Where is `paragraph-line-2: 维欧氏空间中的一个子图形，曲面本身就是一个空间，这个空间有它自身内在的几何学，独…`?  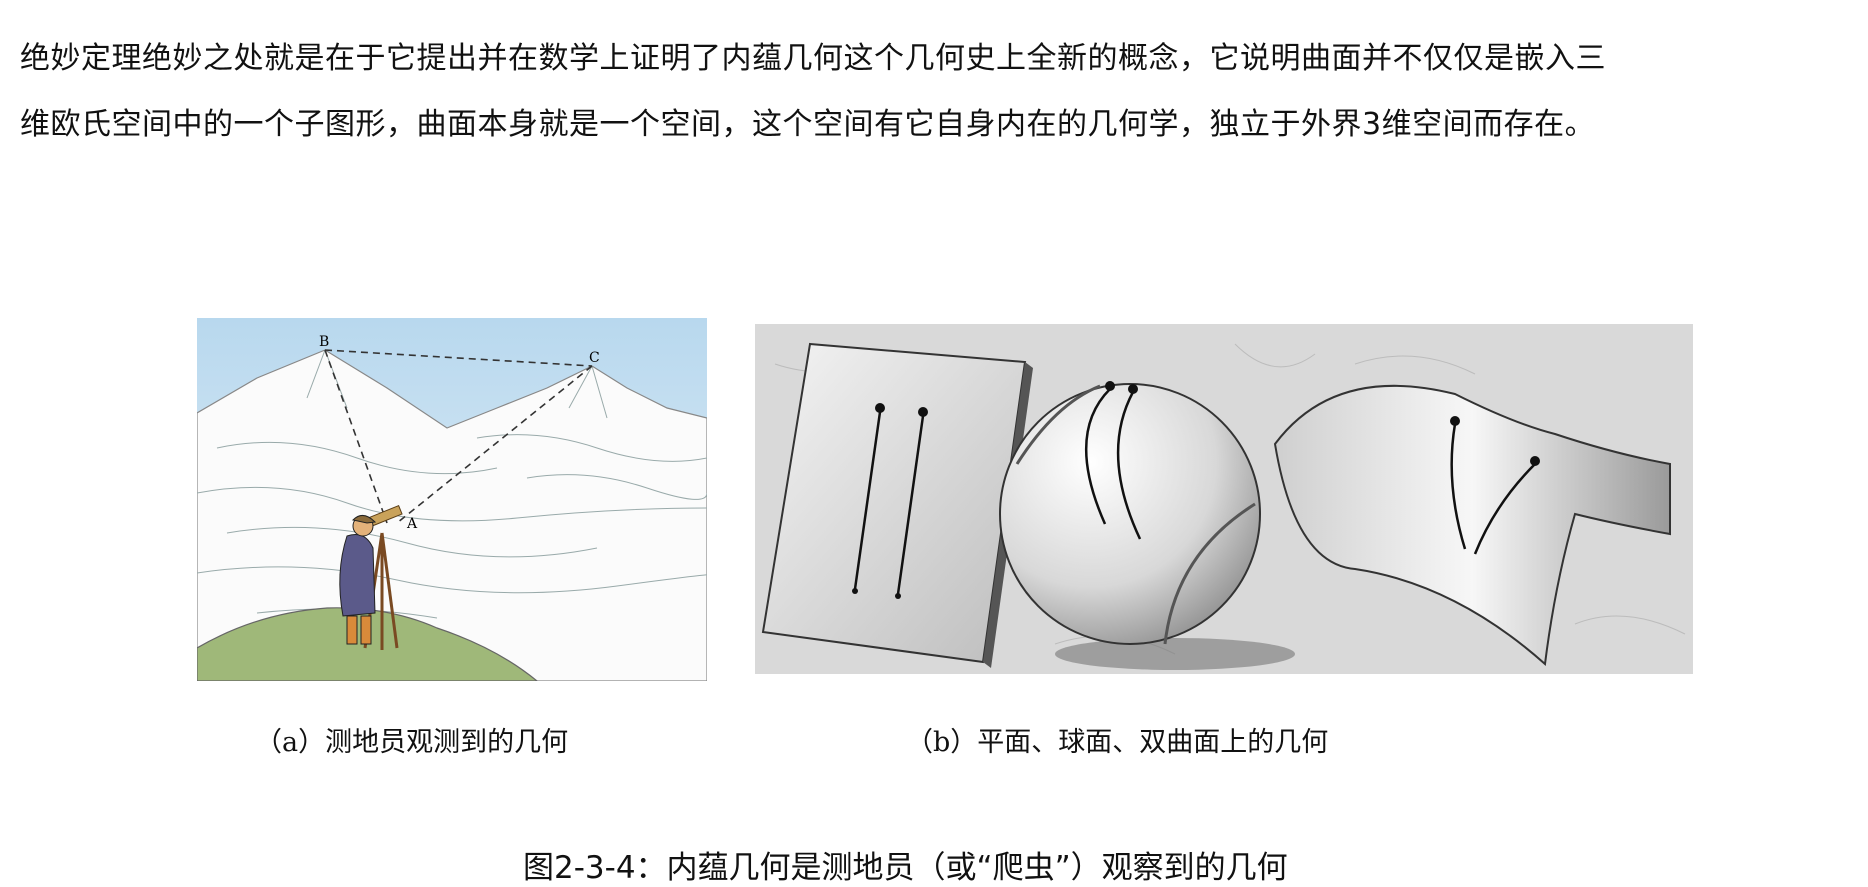 paragraph-line-2: 维欧氏空间中的一个子图形，曲面本身就是一个空间，这个空间有它自身内在的几何学，独… is located at coordinates (808, 124).